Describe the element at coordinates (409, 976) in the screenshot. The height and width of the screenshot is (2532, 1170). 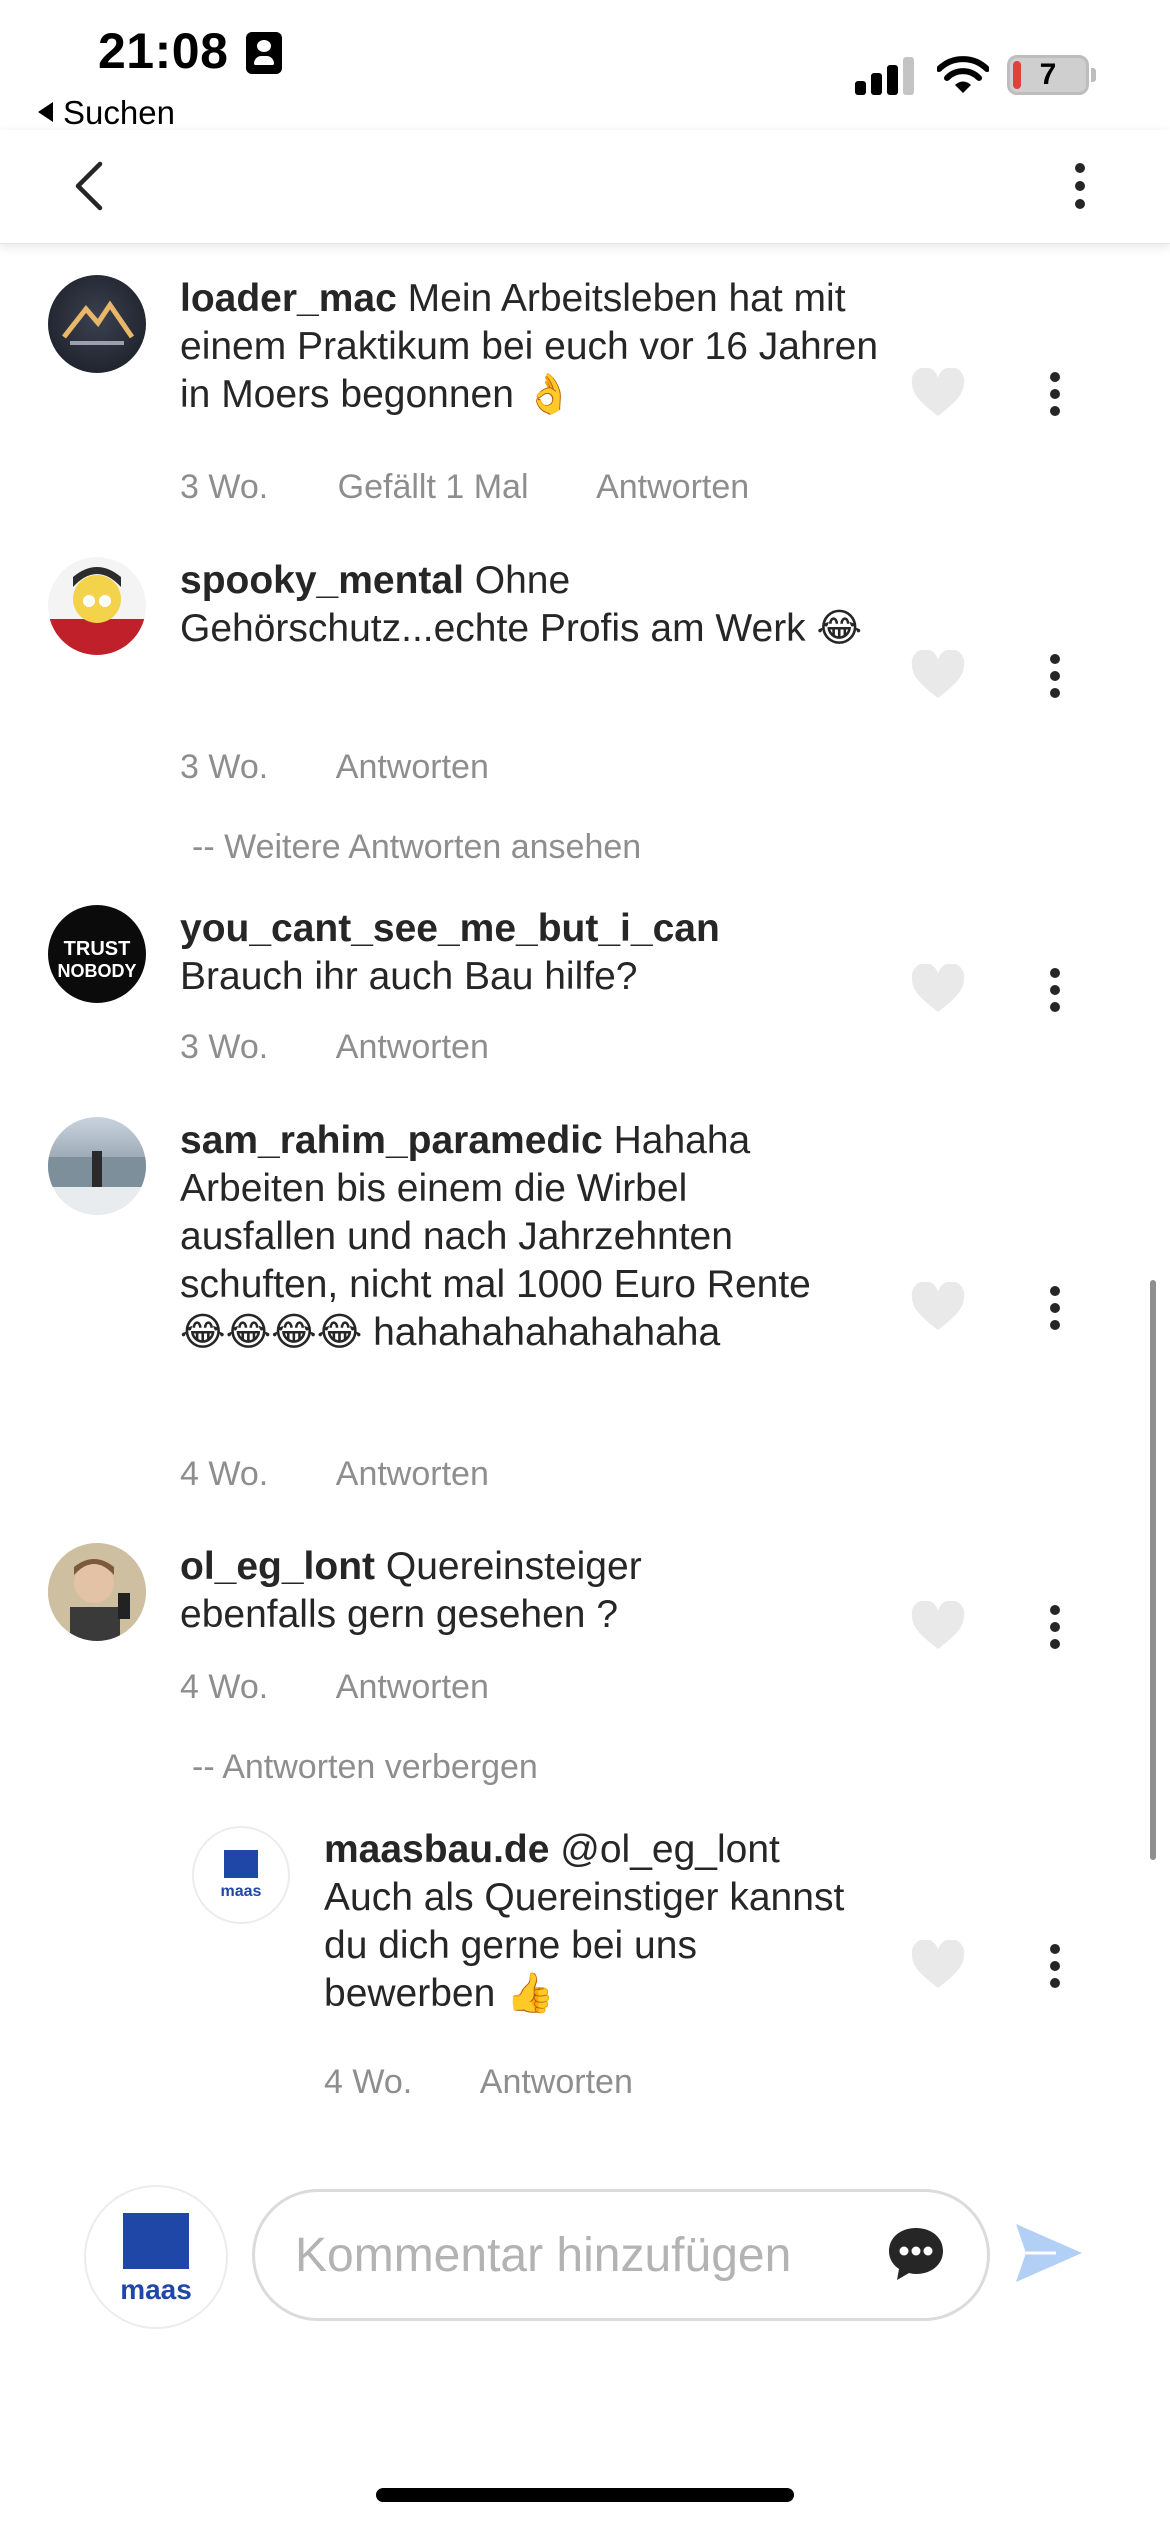
I see `comment-message: Brauch ihr auch Bau hilfe?` at that location.